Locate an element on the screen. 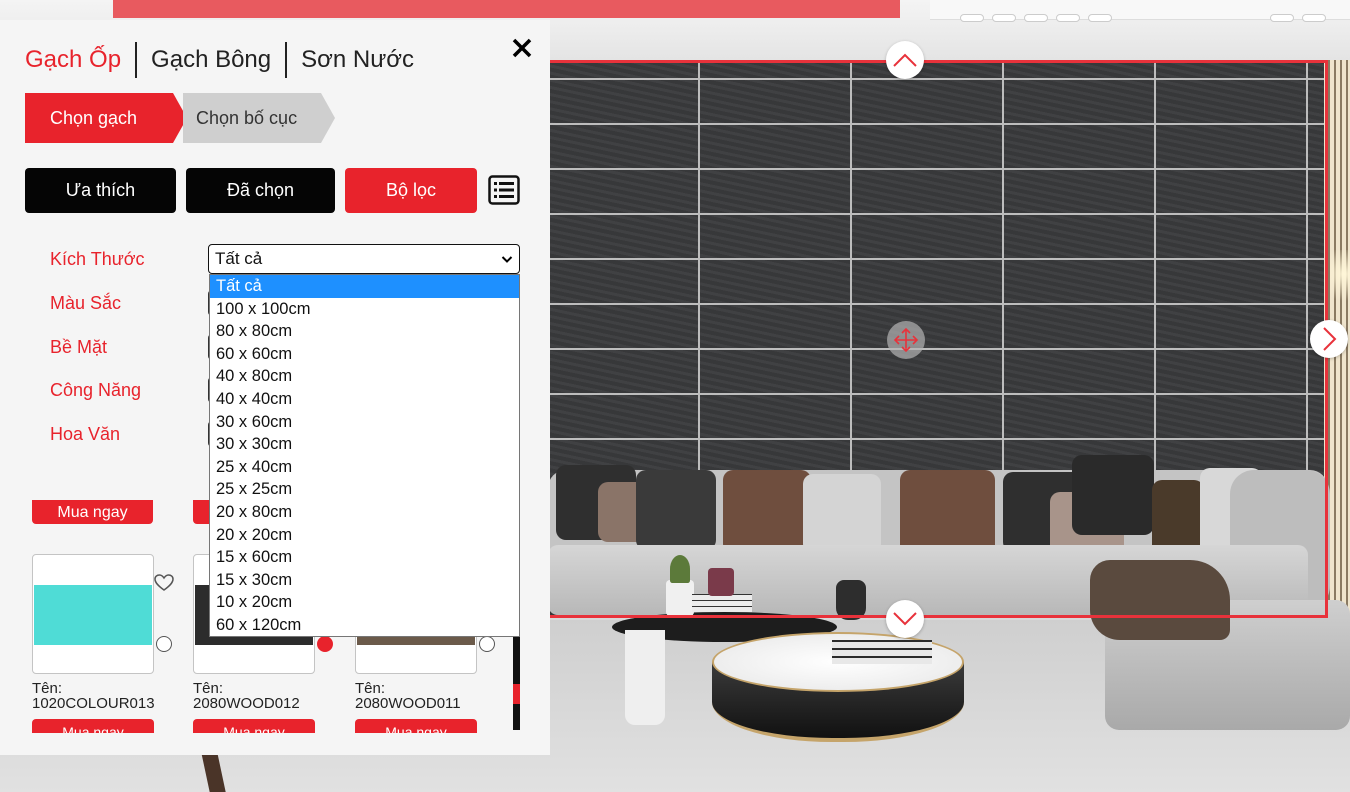 The image size is (1350, 792). favorites-button: Ưa thích is located at coordinates (100, 190).